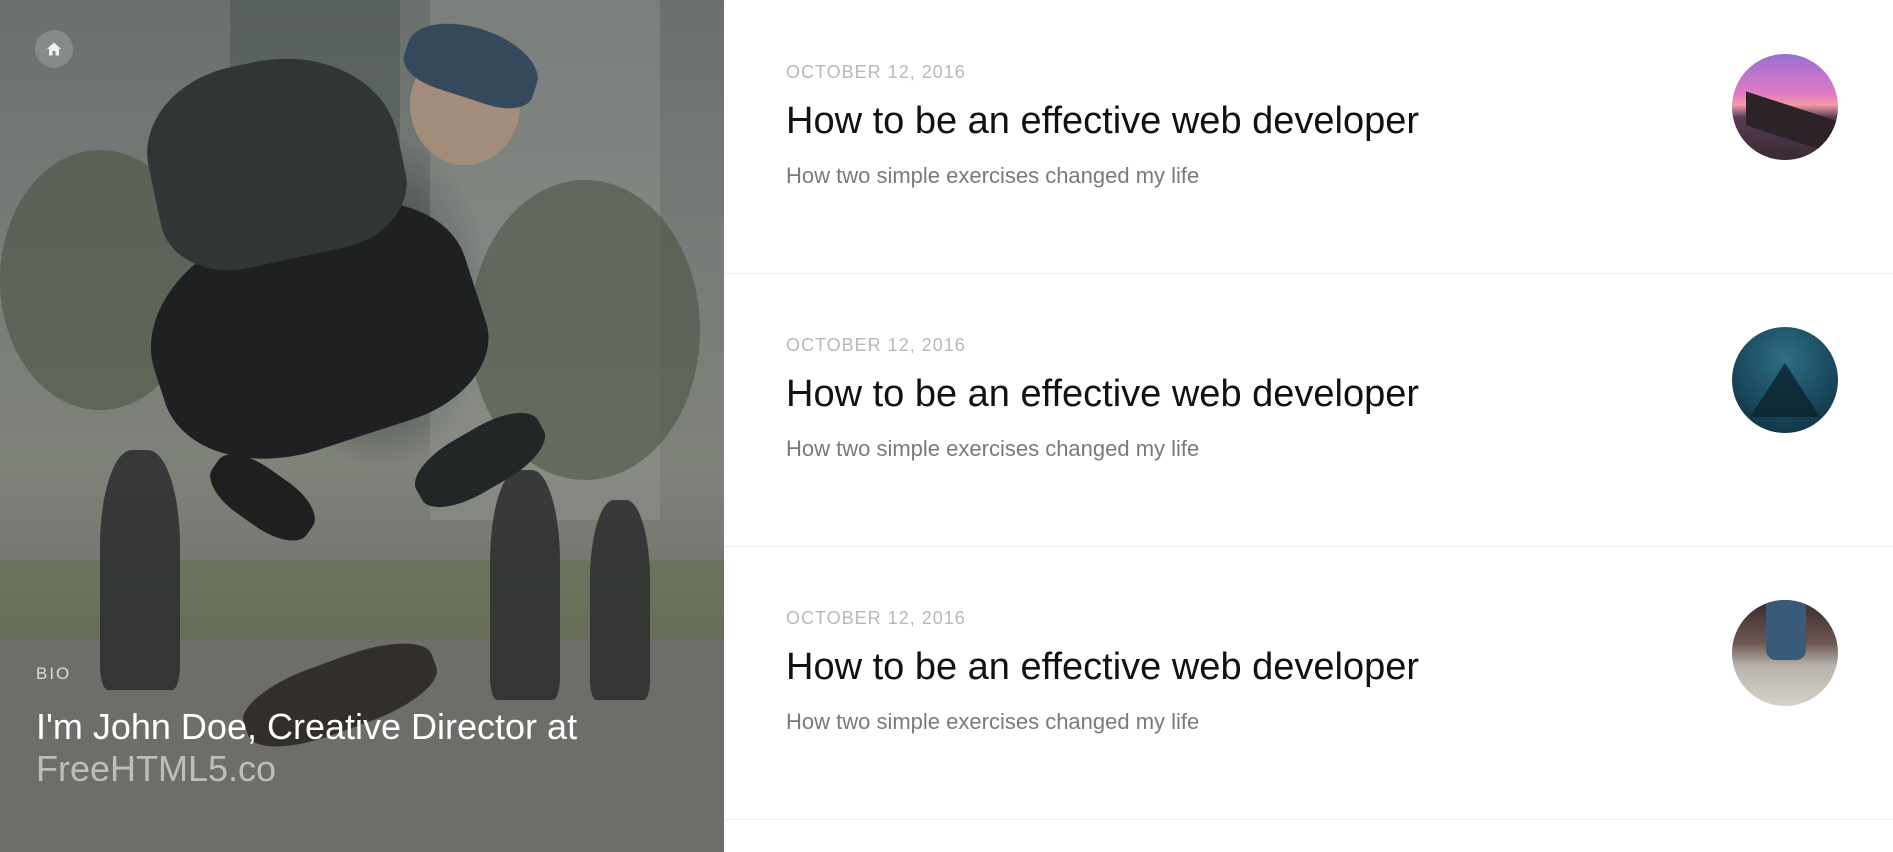 Image resolution: width=1893 pixels, height=852 pixels. What do you see at coordinates (54, 673) in the screenshot?
I see `bio-label: BIO` at bounding box center [54, 673].